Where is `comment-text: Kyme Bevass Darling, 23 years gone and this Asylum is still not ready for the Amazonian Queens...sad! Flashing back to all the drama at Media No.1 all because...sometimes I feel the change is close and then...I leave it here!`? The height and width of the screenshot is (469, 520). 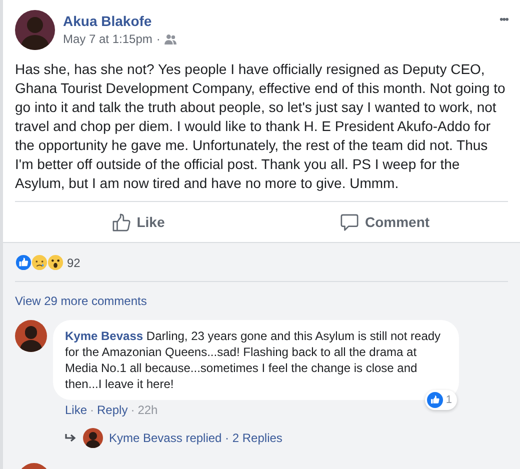
comment-text: Kyme Bevass Darling, 23 years gone and this Asylum is still not ready for the Amazonian Queens...sad! Flashing back to all the drama at Media No.1 all because...sometimes I feel the change is close and then...I leave it here! is located at coordinates (253, 360).